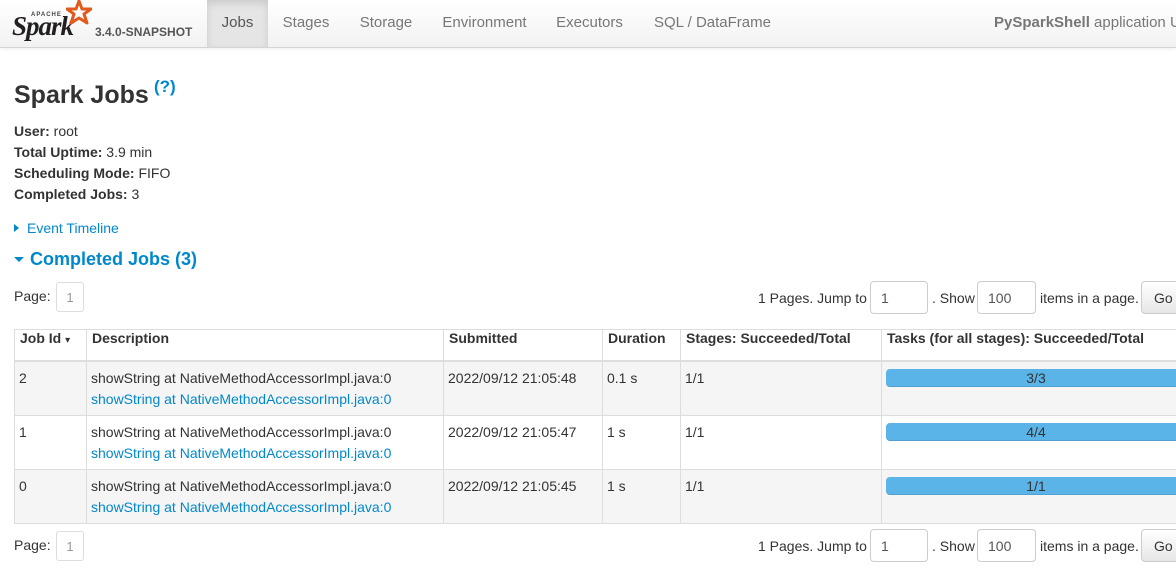  Describe the element at coordinates (265, 345) in the screenshot. I see `col-description: Description` at that location.